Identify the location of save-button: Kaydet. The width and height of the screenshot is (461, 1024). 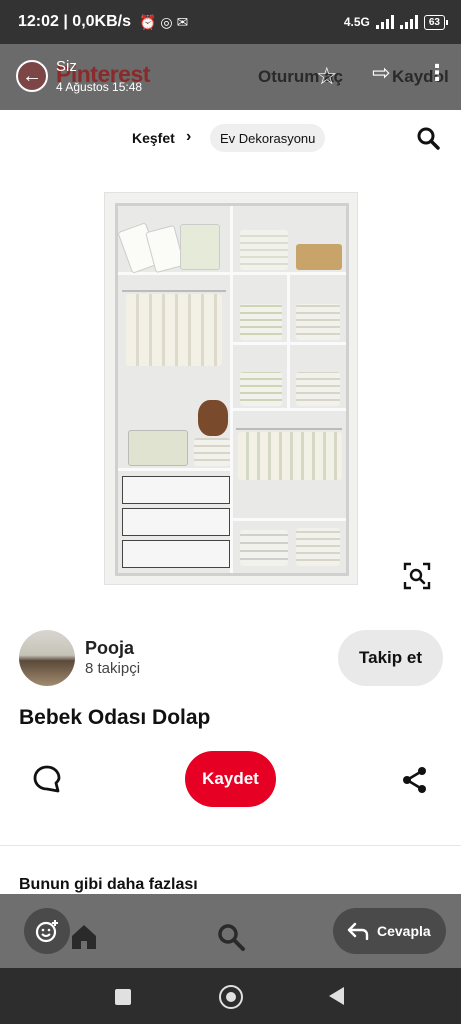
(230, 779).